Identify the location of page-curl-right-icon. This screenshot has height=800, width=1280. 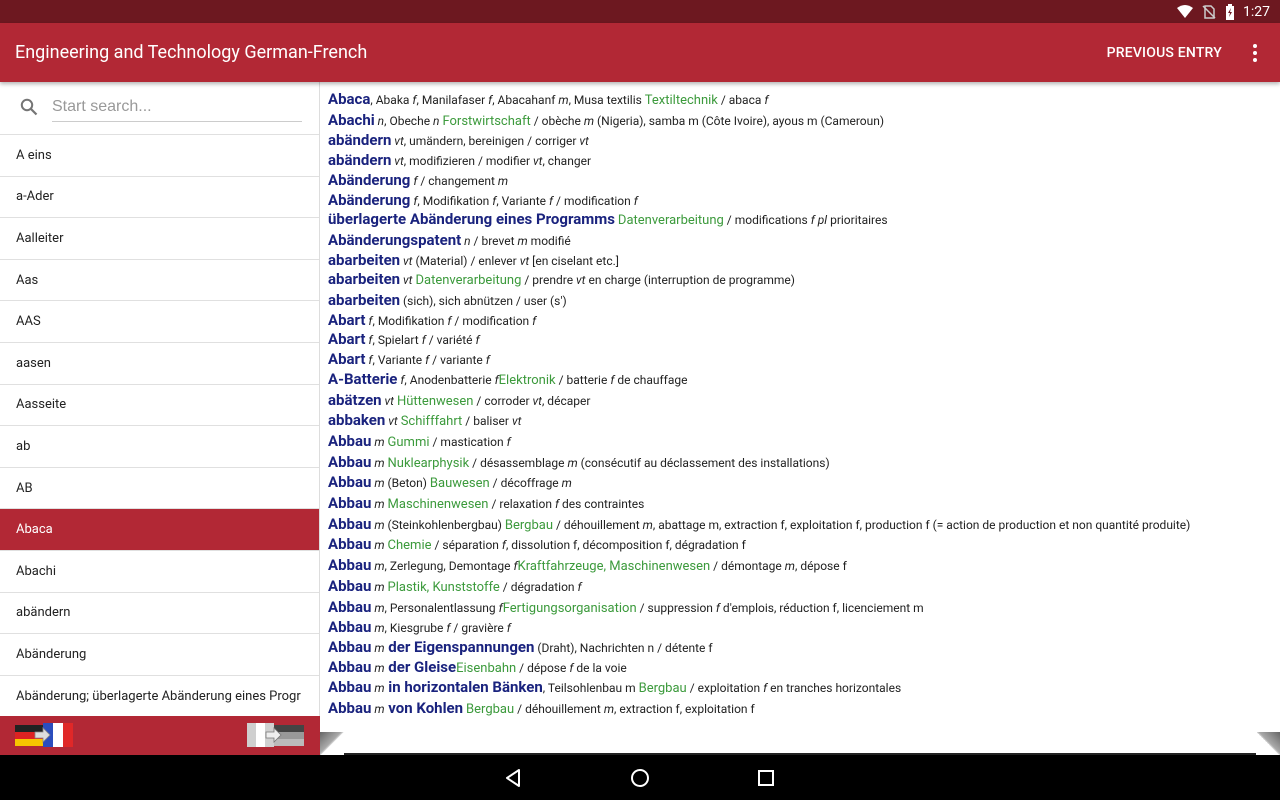
(1268, 743).